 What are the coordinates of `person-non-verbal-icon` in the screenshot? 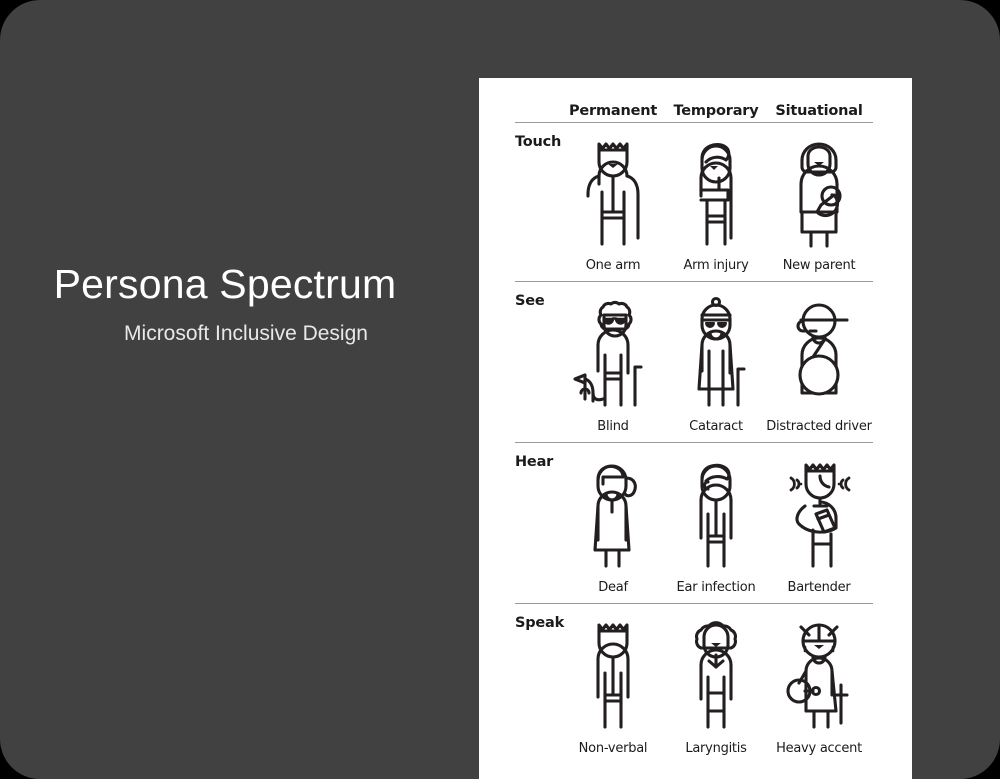 It's located at (613, 674).